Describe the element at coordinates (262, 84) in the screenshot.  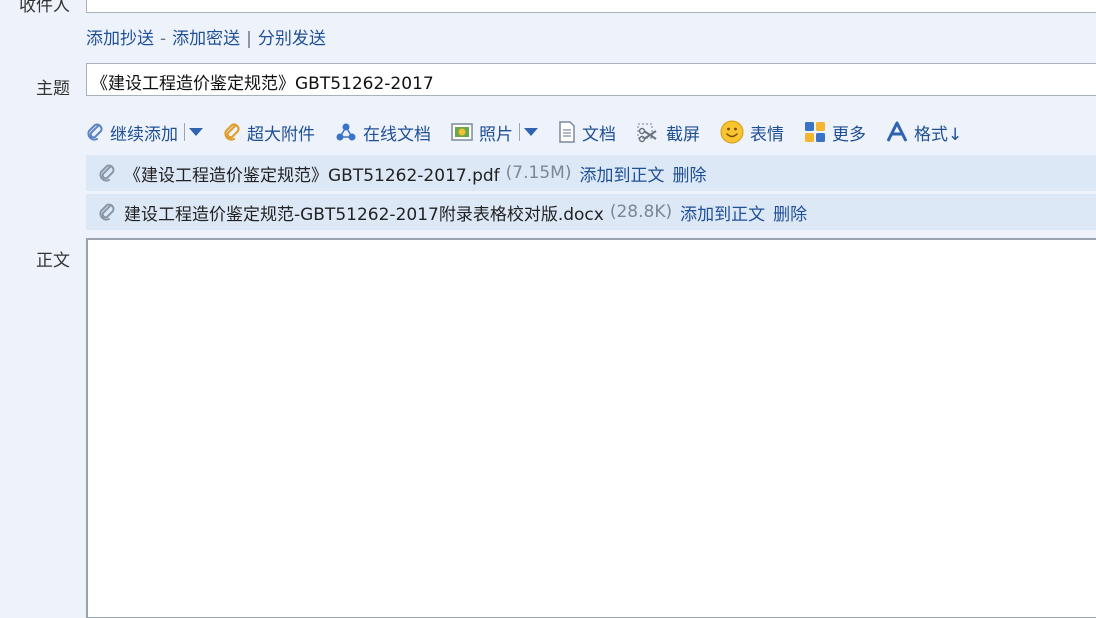
I see `subject-value: 《建设工程造价鉴定规范》GBT51262-2017` at that location.